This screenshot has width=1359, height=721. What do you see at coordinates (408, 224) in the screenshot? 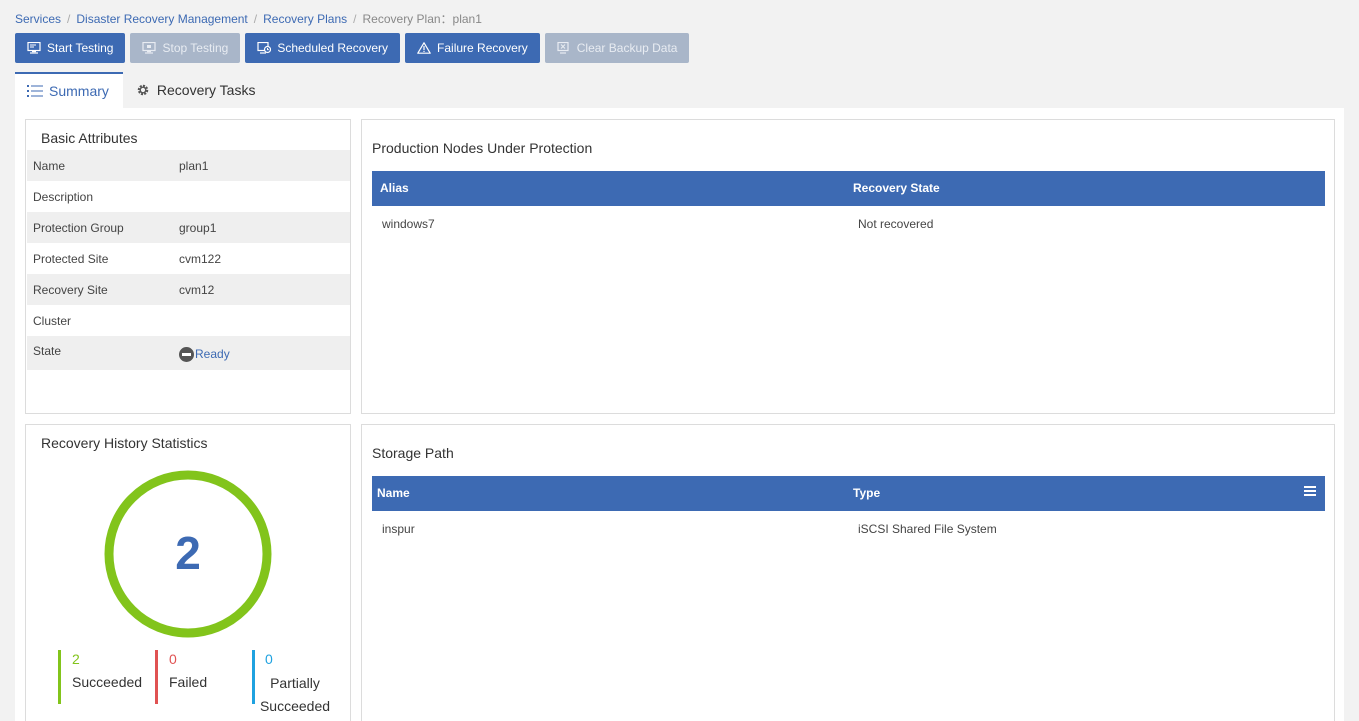
I see `node-alias: windows7` at bounding box center [408, 224].